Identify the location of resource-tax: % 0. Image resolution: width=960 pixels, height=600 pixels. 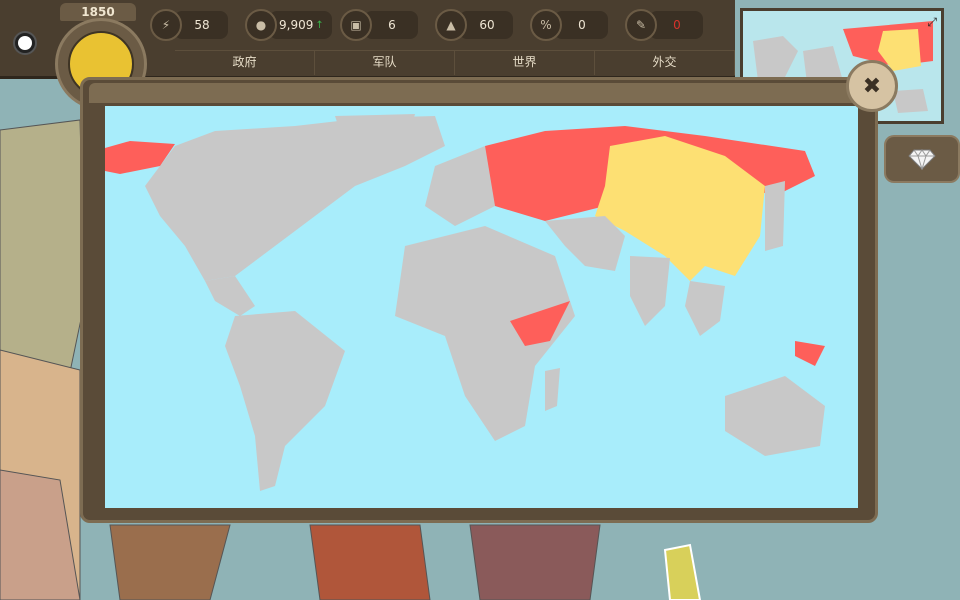
(569, 25).